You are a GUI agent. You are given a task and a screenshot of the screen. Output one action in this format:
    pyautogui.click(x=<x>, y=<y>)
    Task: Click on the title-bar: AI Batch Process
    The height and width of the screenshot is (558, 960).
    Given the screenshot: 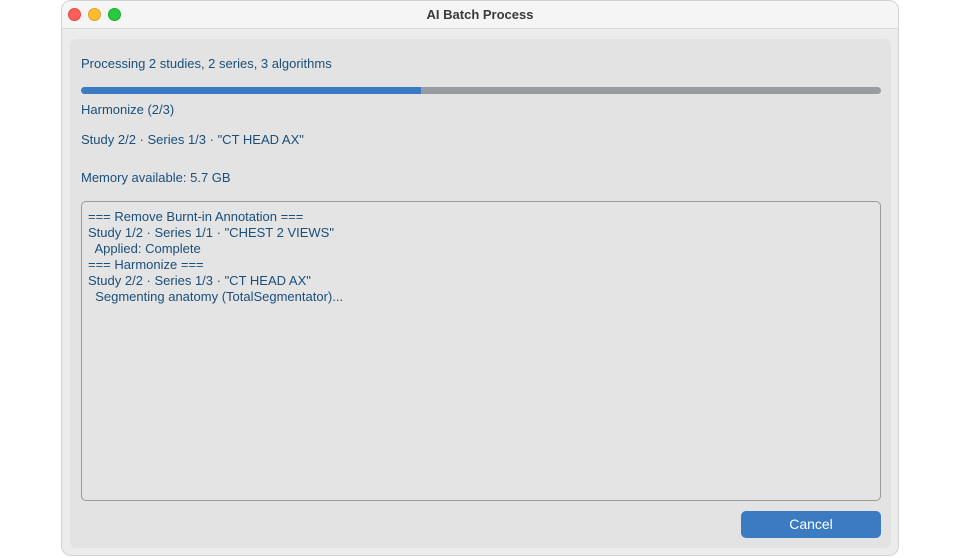 What is the action you would take?
    pyautogui.click(x=480, y=15)
    